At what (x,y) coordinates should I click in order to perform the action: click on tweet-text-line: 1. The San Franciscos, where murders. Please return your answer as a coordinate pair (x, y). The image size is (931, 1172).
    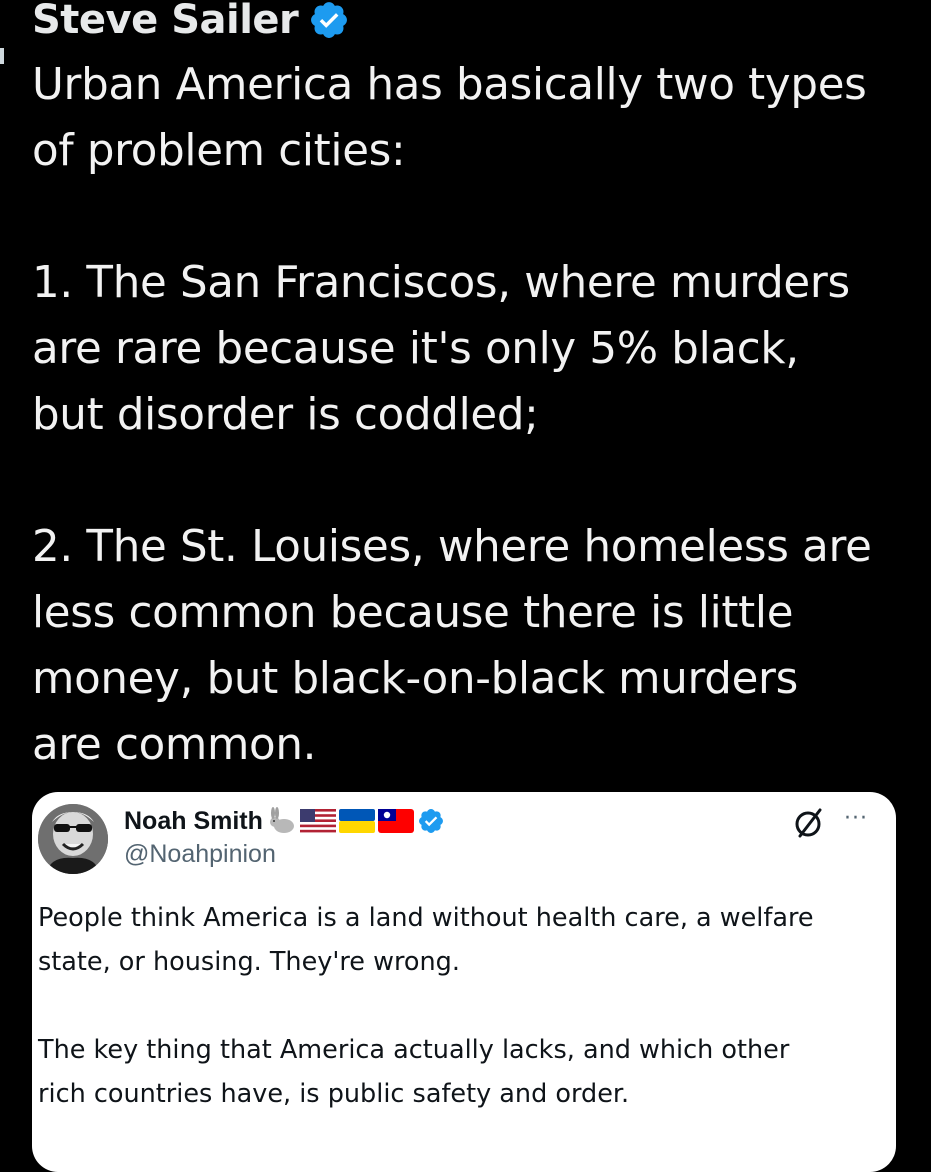
    Looking at the image, I should click on (441, 283).